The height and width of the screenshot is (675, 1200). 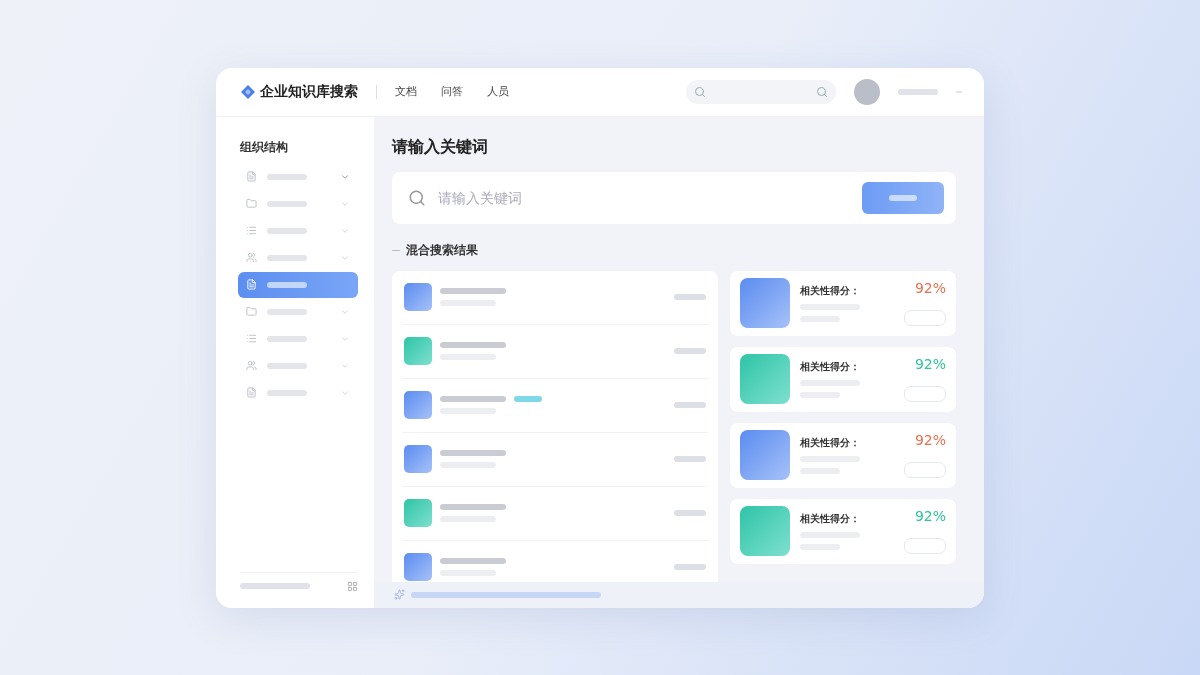 I want to click on nav-link: 文档, so click(x=406, y=91).